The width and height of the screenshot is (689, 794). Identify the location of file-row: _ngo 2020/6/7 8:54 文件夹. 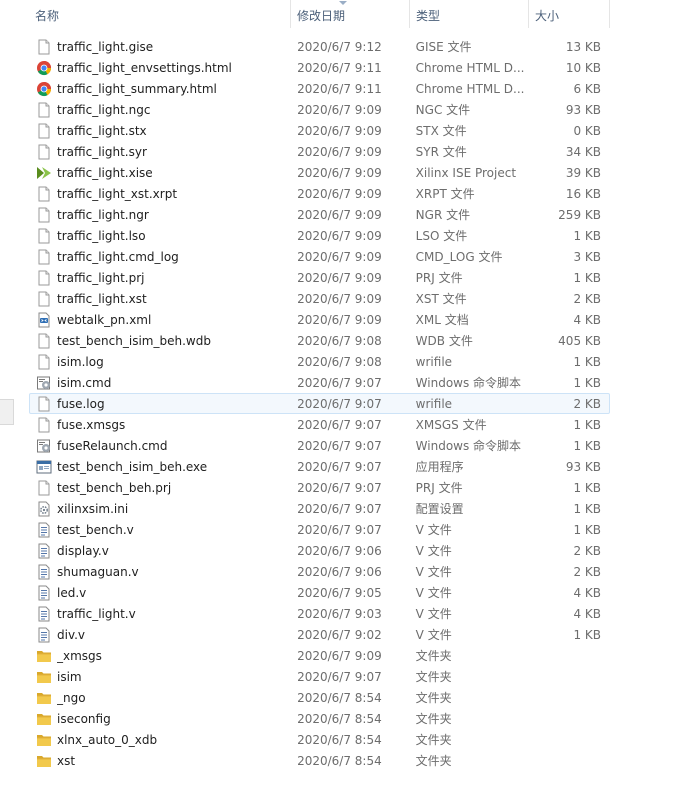
(319, 697).